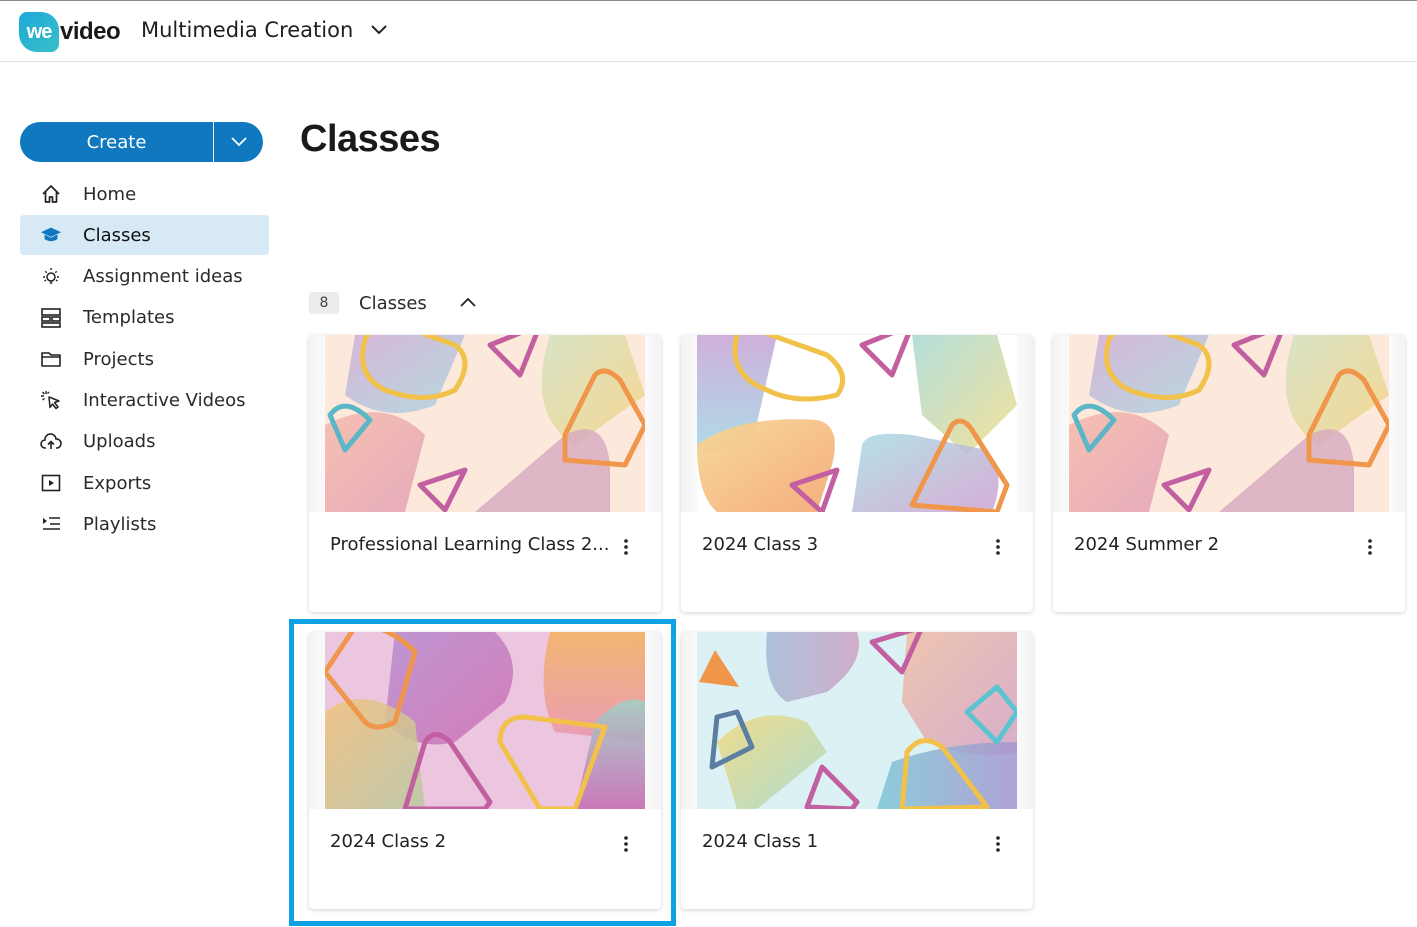  I want to click on sidebar-item-playlists: Playlists, so click(144, 524).